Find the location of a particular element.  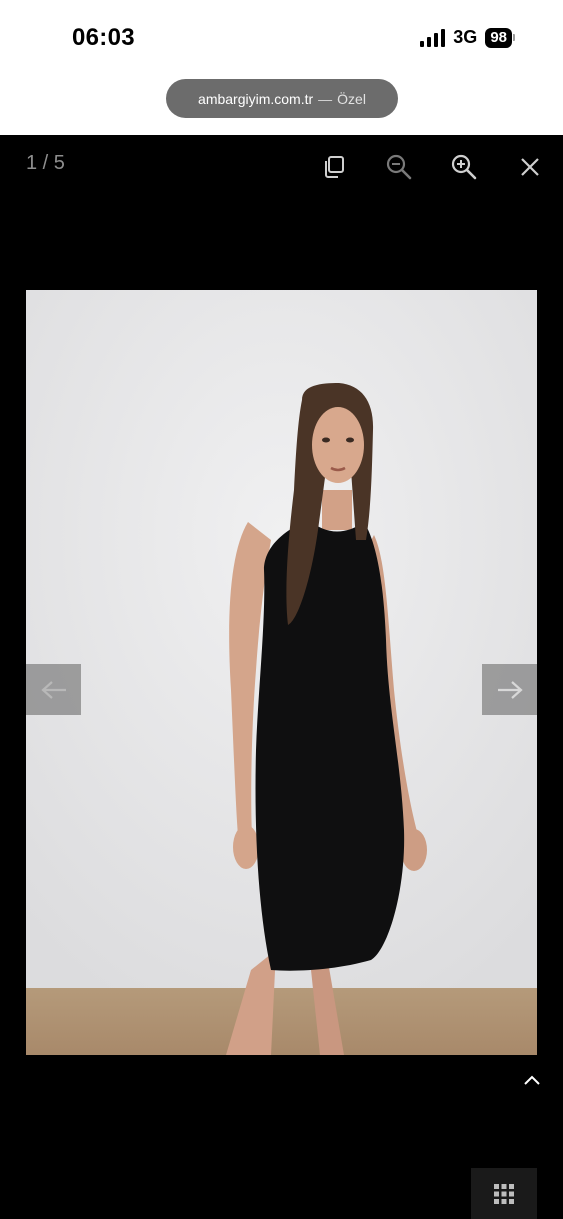

thumbnails-button is located at coordinates (504, 1193).